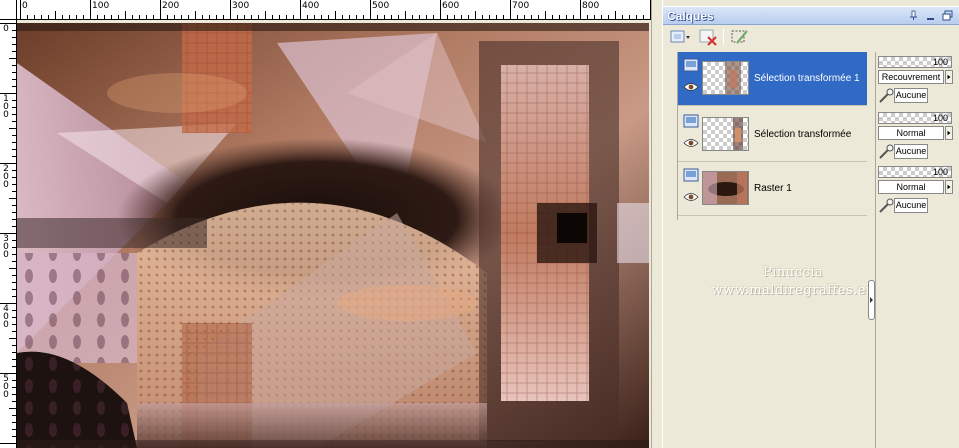 This screenshot has height=448, width=959. Describe the element at coordinates (871, 300) in the screenshot. I see `splitter-handle` at that location.